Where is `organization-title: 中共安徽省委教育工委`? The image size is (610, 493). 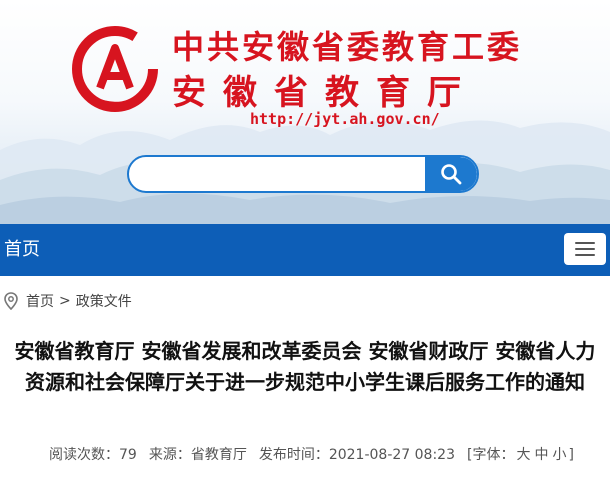 organization-title: 中共安徽省委教育工委 is located at coordinates (347, 47).